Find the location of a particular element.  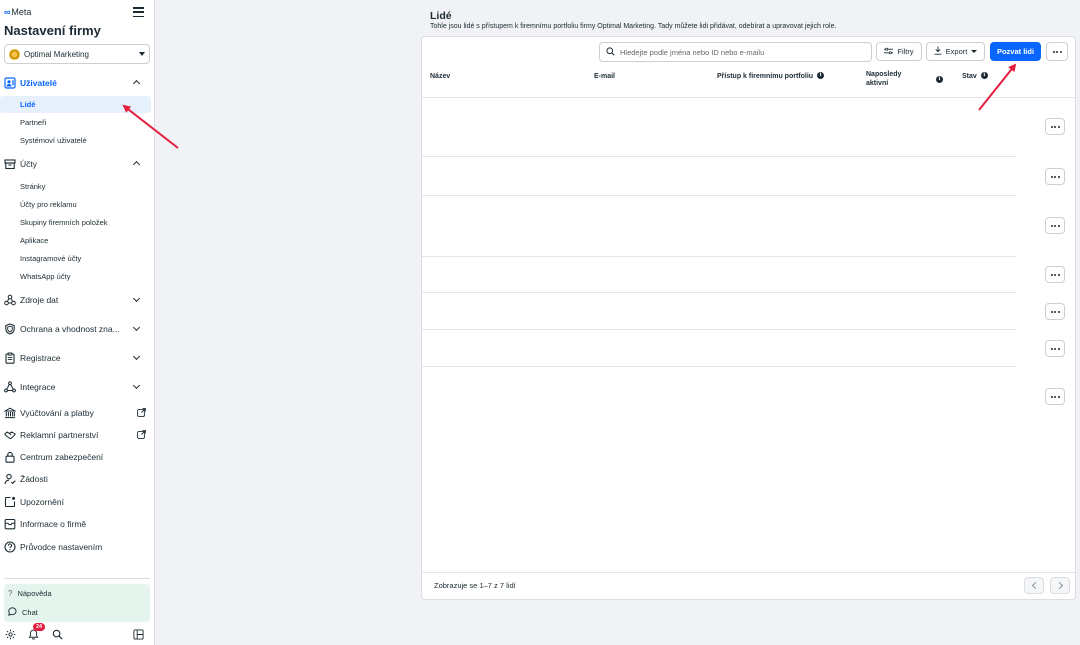

search-box is located at coordinates (735, 52).